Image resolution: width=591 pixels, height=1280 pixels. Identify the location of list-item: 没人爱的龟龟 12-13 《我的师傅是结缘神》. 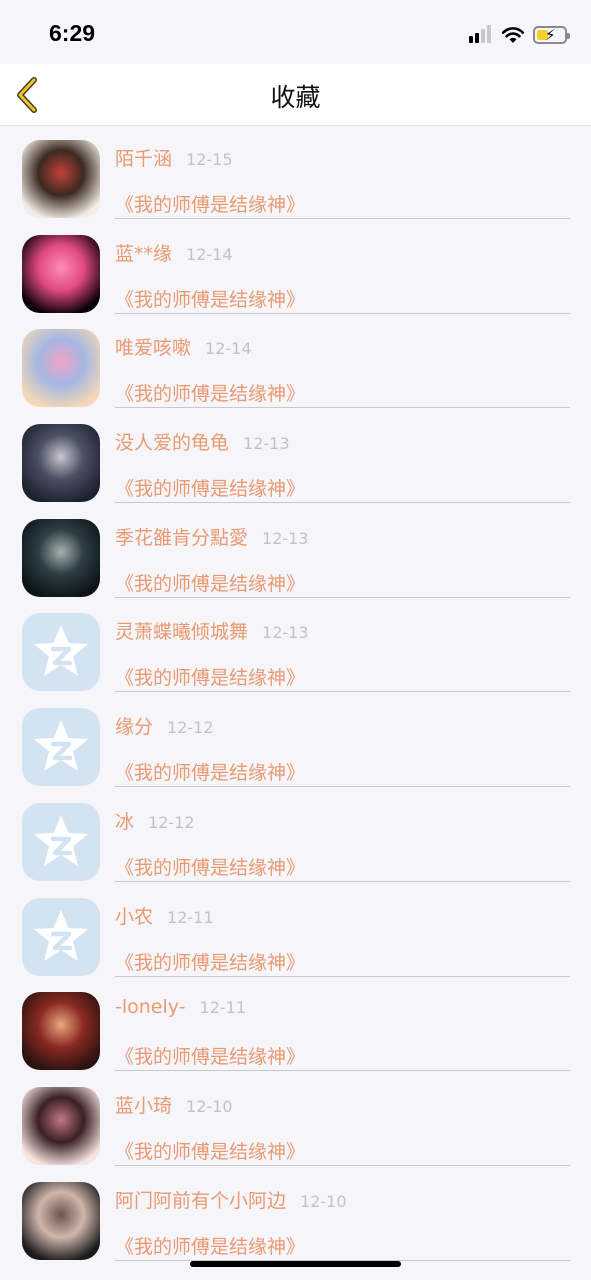
(295, 457).